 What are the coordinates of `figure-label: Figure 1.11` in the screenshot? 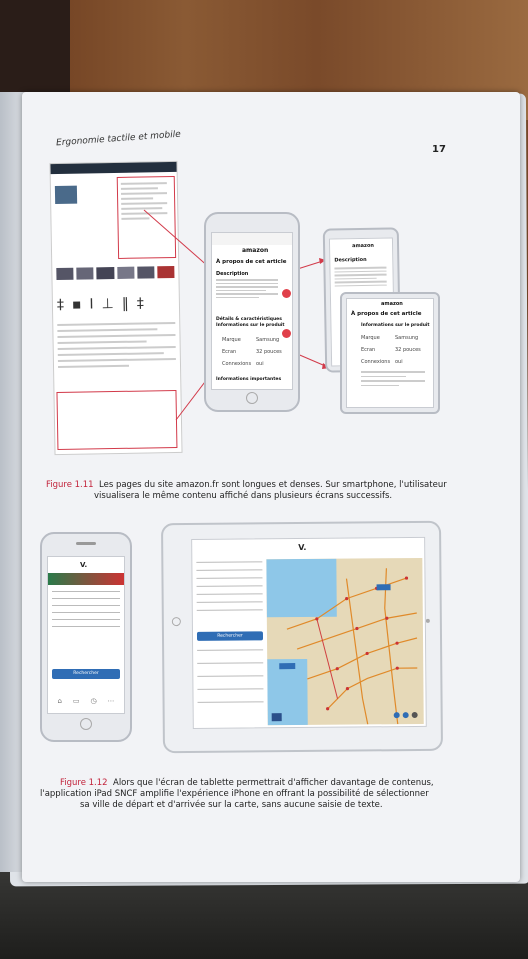 It's located at (70, 485).